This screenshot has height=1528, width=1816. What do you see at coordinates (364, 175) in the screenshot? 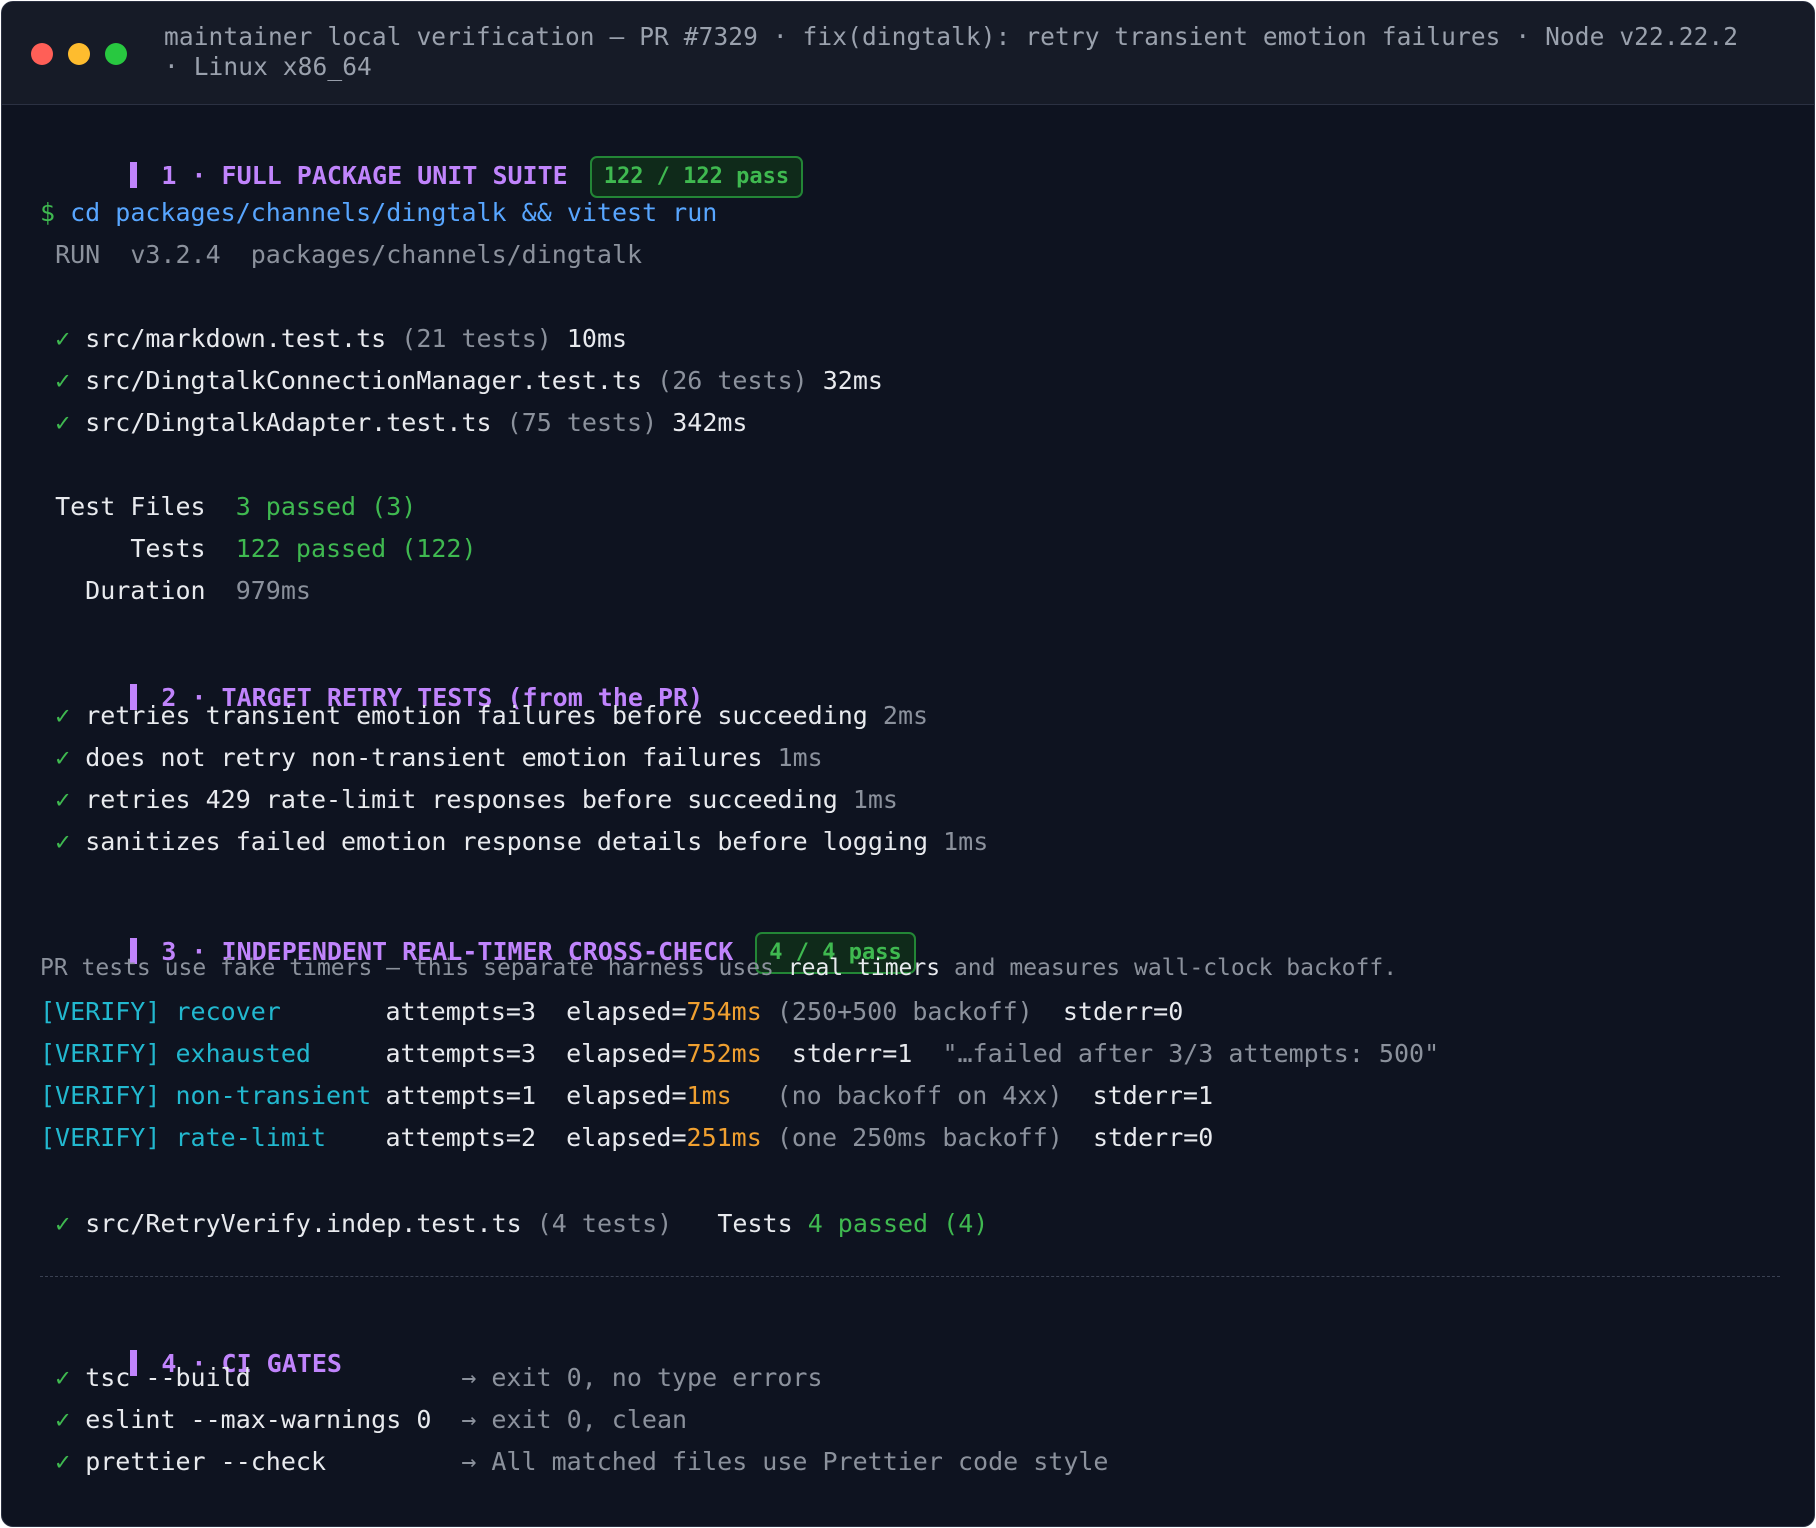
I see `section-1-title: 1 · FULL PACKAGE UNIT SUITE` at bounding box center [364, 175].